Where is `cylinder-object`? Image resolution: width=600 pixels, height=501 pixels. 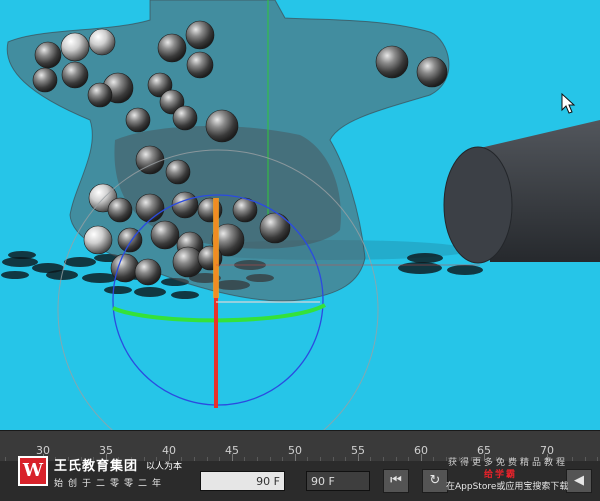
cylinder-object is located at coordinates (521, 192).